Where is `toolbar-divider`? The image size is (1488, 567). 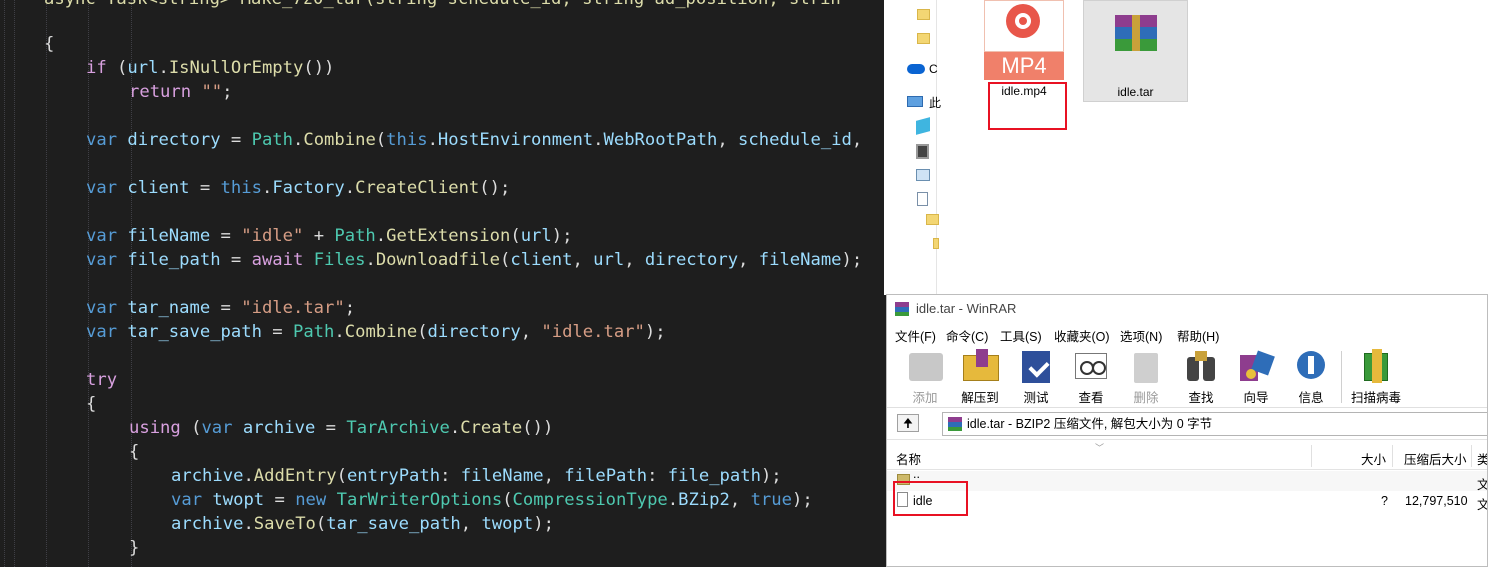 toolbar-divider is located at coordinates (1341, 377).